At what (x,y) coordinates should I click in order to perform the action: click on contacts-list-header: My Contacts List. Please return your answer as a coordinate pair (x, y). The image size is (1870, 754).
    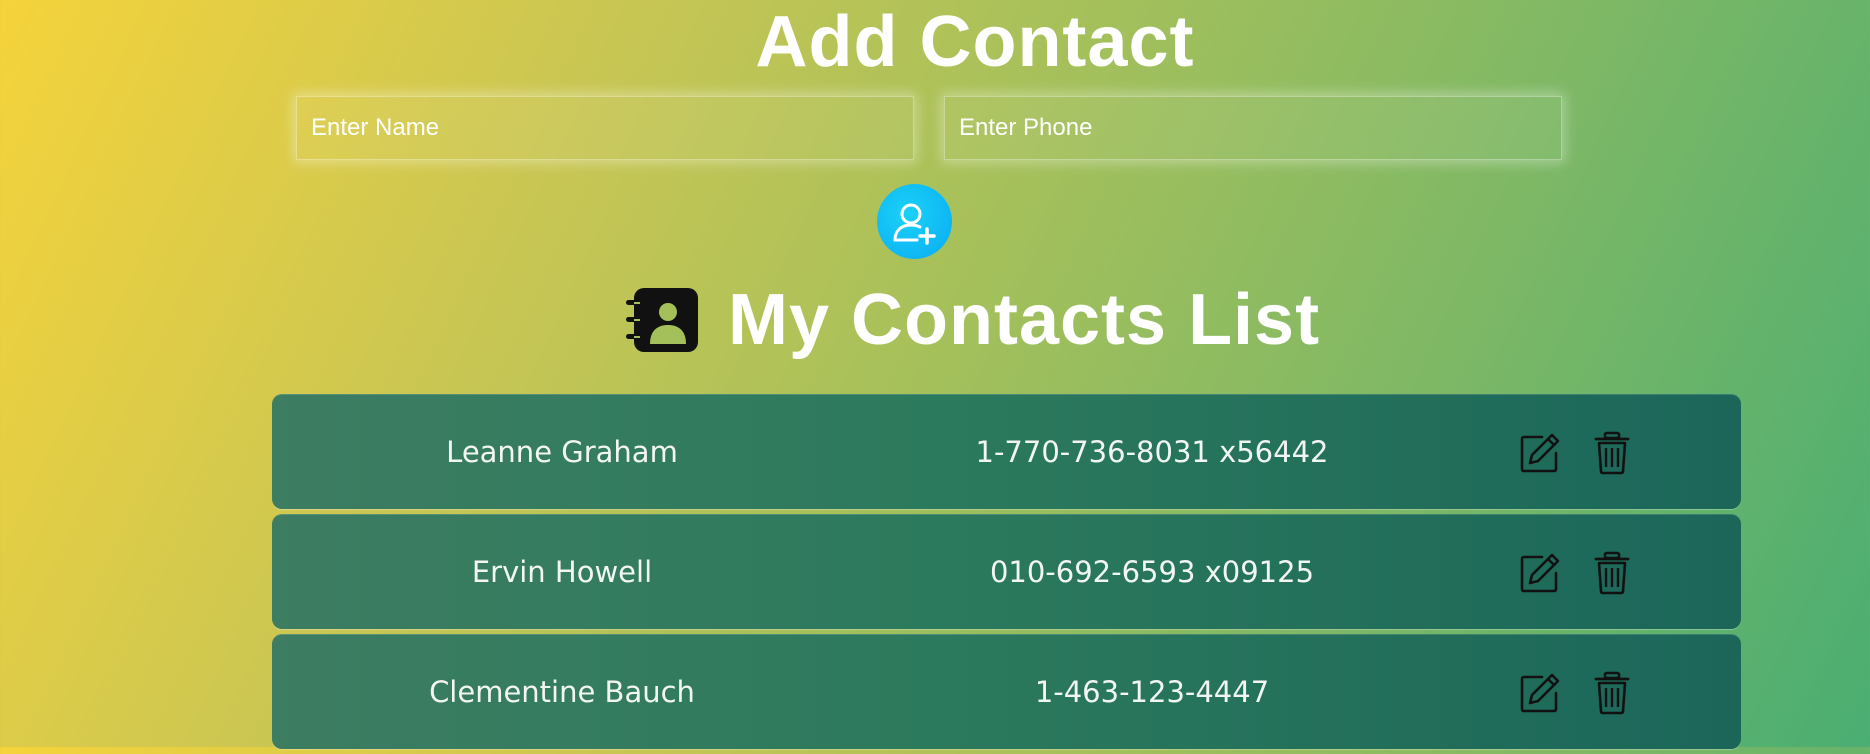
    Looking at the image, I should click on (935, 320).